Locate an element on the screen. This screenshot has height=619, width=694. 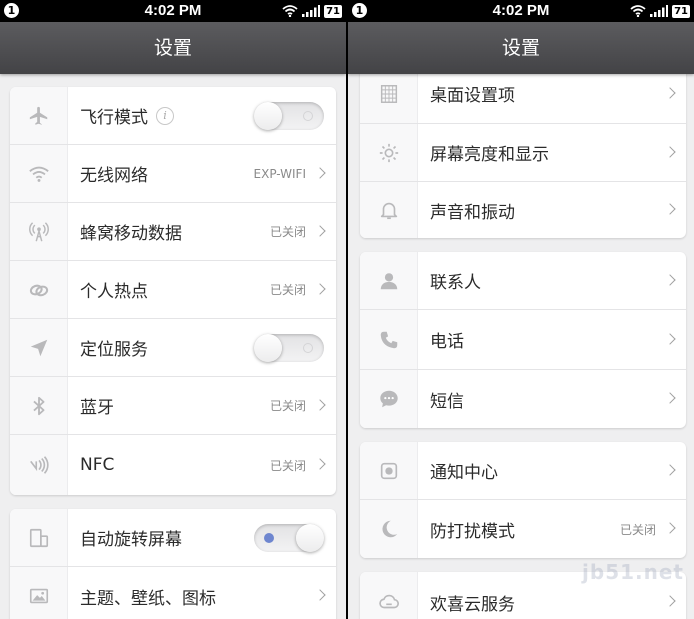
cloud-icon is located at coordinates (388, 601).